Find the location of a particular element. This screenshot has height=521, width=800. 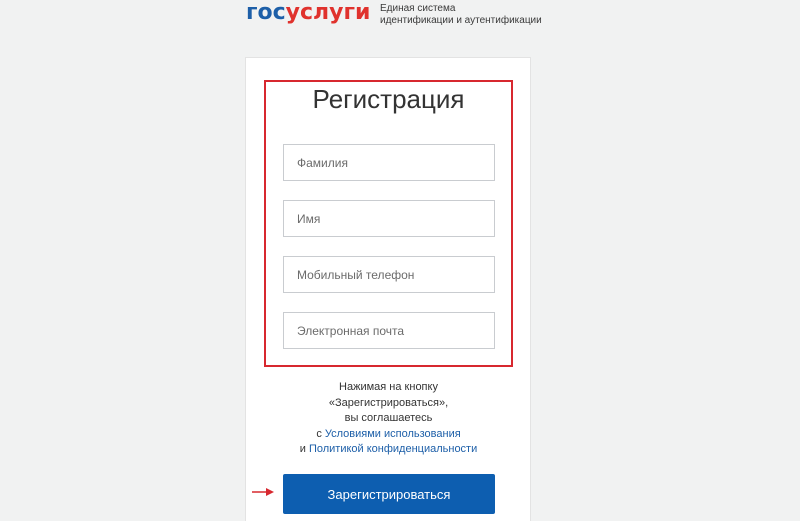

surname-field is located at coordinates (389, 162).